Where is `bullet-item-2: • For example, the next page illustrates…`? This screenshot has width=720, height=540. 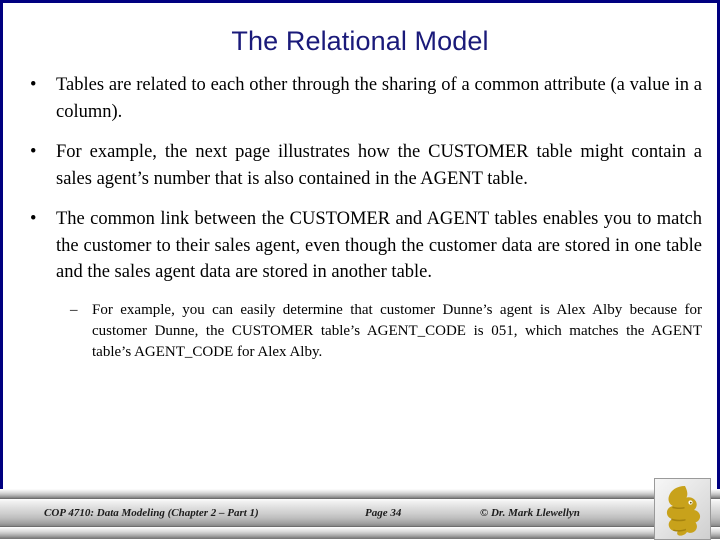 bullet-item-2: • For example, the next page illustrates… is located at coordinates (360, 165).